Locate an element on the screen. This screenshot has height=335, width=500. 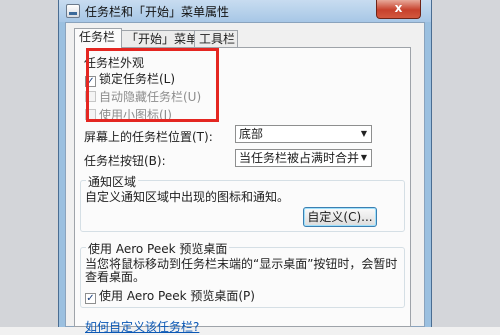
taskbar-buttons-value: 当任务栏被占满时合并 is located at coordinates (299, 158).